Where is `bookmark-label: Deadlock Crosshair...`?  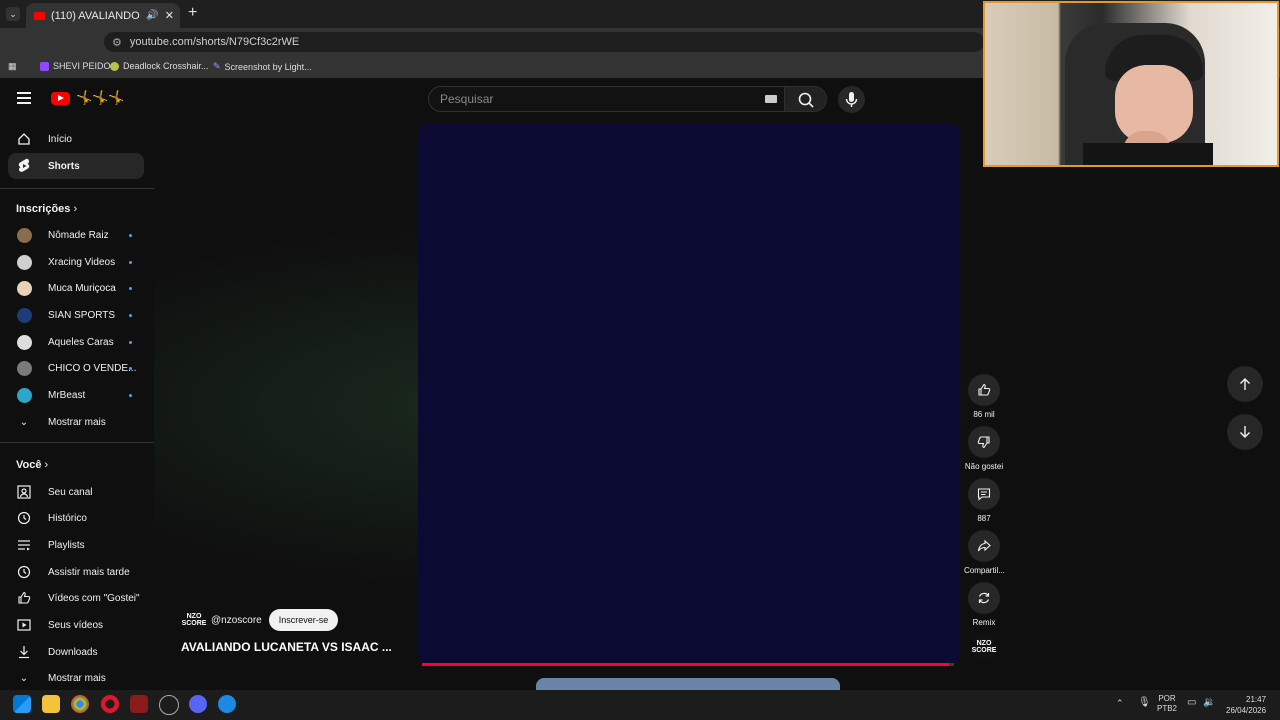 bookmark-label: Deadlock Crosshair... is located at coordinates (166, 66).